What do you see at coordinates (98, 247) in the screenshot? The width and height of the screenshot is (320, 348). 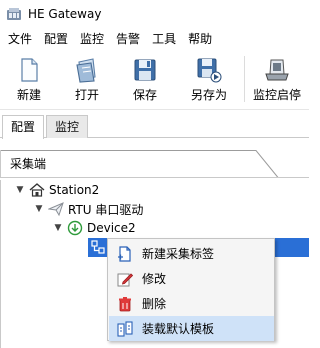 I see `tag-group-icon` at bounding box center [98, 247].